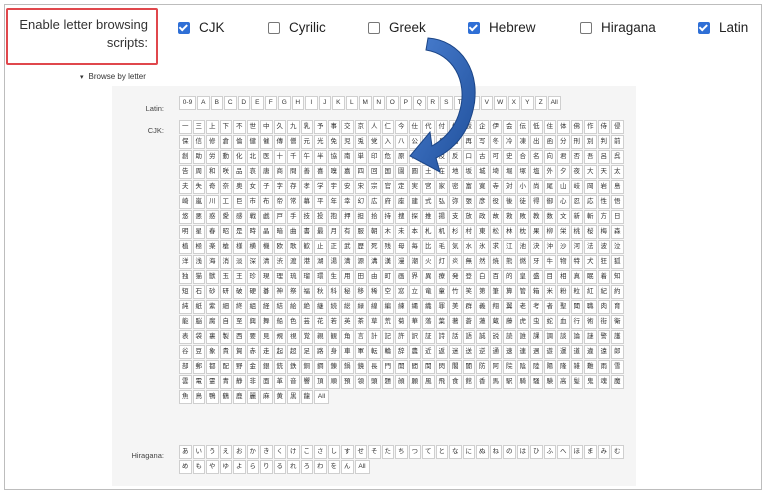 The height and width of the screenshot is (494, 768). What do you see at coordinates (252, 292) in the screenshot?
I see `letter-button: 硬` at bounding box center [252, 292].